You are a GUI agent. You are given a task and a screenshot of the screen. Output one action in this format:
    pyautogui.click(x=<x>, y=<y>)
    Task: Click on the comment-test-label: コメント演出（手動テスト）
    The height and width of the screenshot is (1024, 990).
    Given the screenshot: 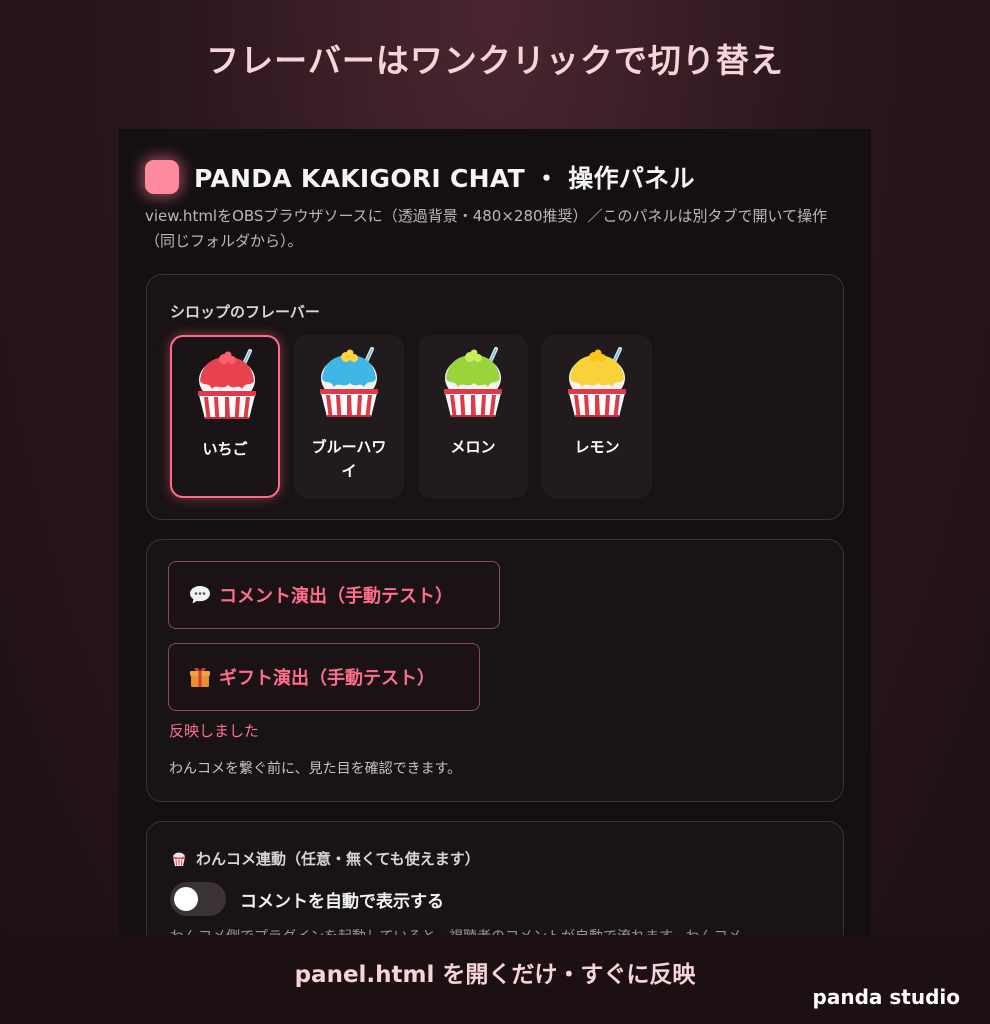 What is the action you would take?
    pyautogui.click(x=336, y=596)
    